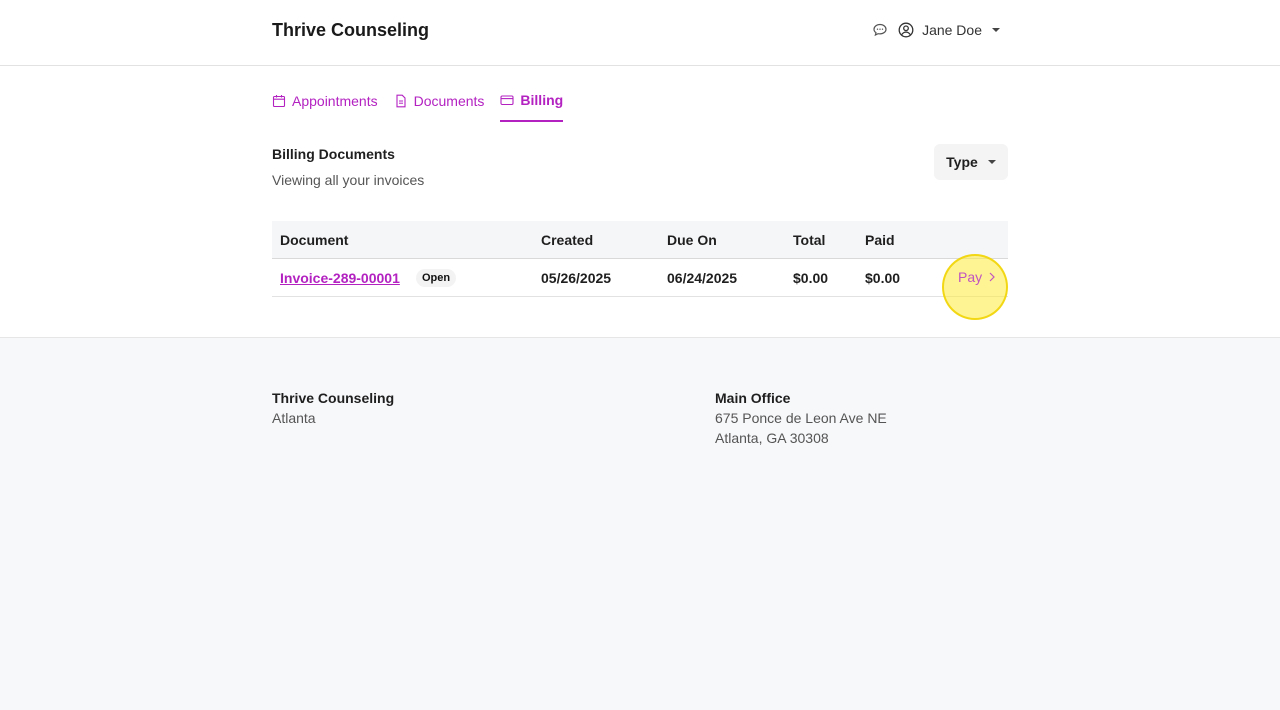  Describe the element at coordinates (962, 162) in the screenshot. I see `type-filter-label: Type` at that location.